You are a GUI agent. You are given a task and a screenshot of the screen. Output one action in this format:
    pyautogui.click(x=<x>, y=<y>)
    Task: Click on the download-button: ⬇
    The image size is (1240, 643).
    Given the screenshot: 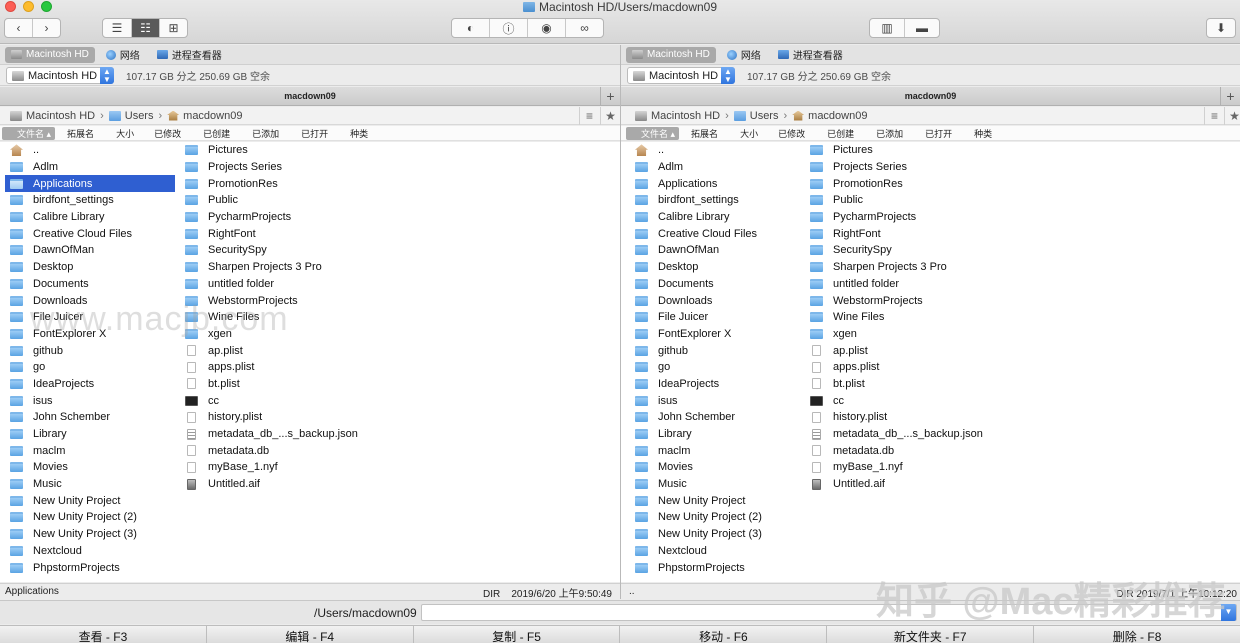 What is the action you would take?
    pyautogui.click(x=1221, y=28)
    